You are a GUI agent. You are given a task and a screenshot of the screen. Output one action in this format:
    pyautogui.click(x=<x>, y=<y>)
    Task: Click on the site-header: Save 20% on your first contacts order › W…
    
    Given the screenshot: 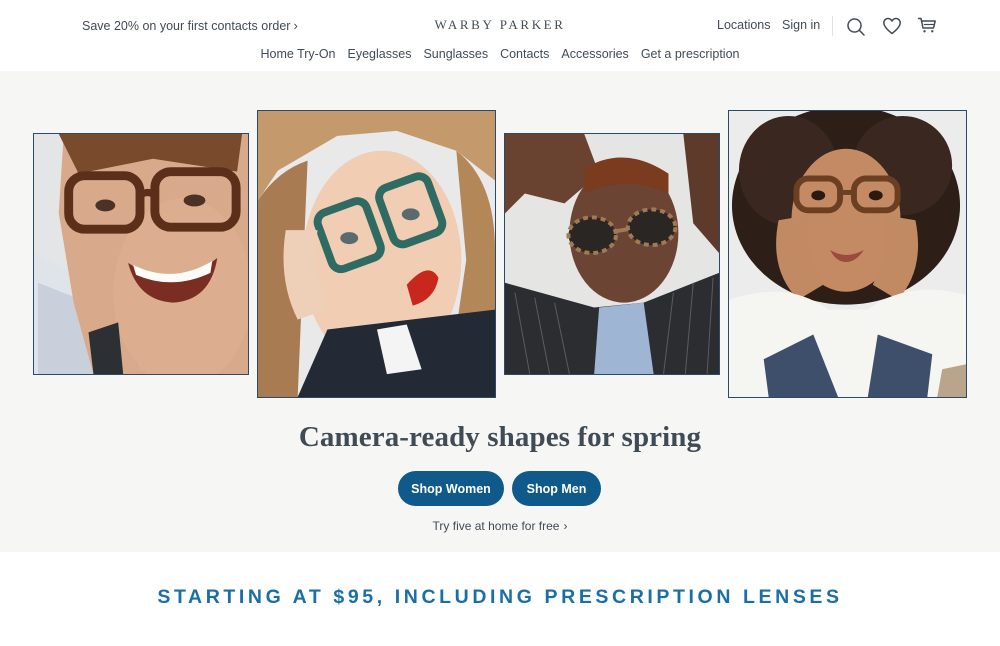 What is the action you would take?
    pyautogui.click(x=500, y=35)
    